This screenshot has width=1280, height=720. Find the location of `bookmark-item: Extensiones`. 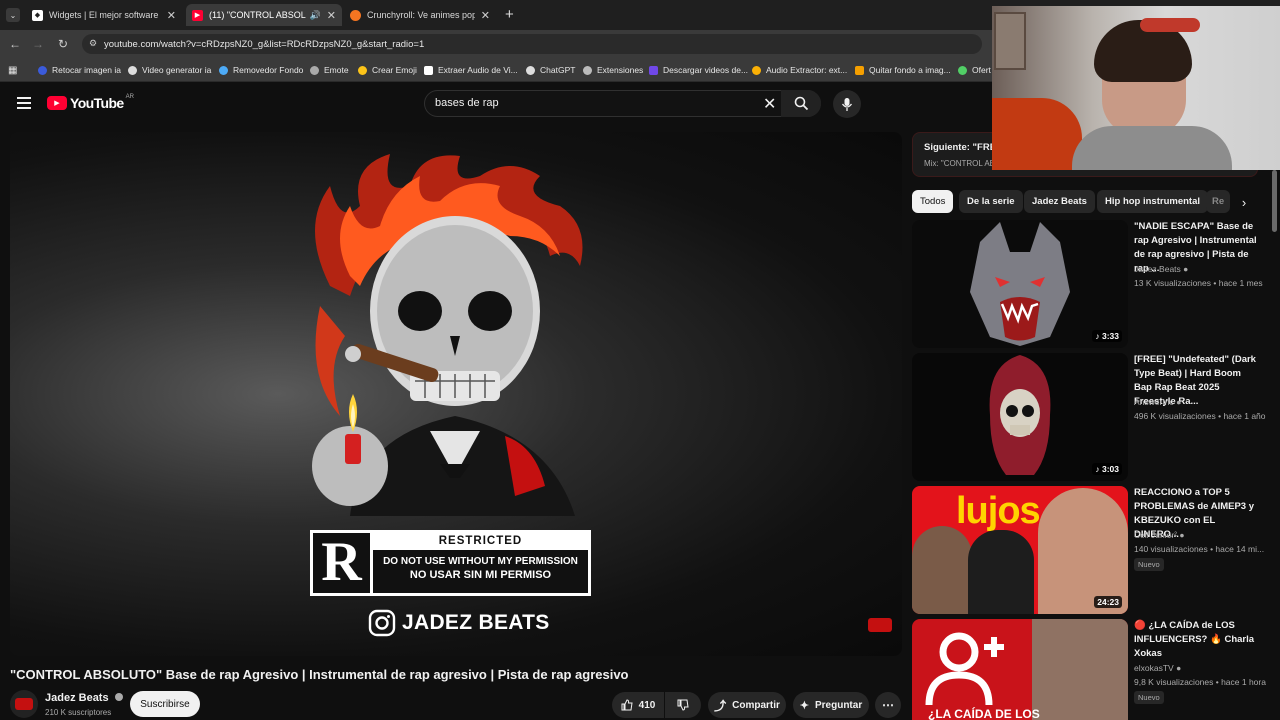

bookmark-item: Extensiones is located at coordinates (613, 70).